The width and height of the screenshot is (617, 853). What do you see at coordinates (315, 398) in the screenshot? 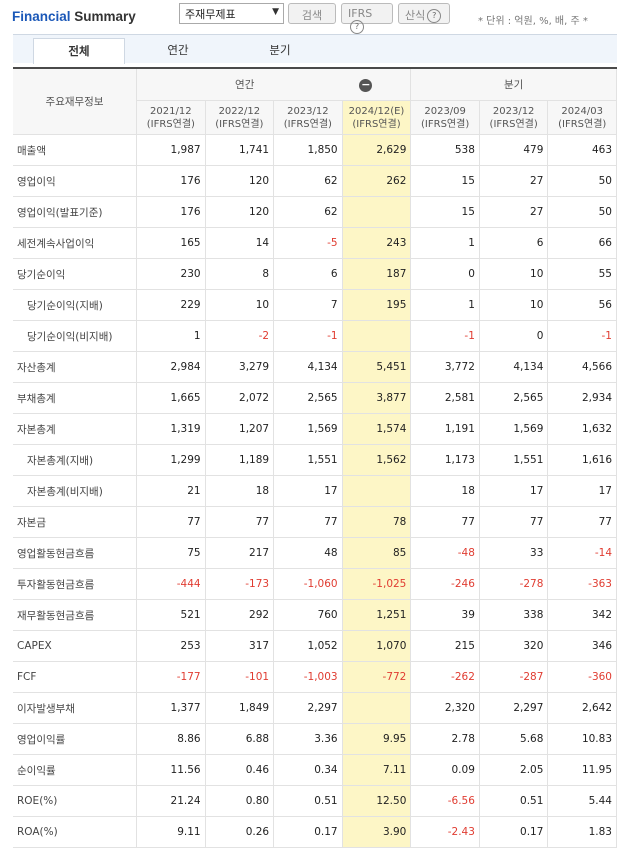
I see `table-row: 부채총계 1,665 2,072 2,565 3,877 2,581 2,565 2,934` at bounding box center [315, 398].